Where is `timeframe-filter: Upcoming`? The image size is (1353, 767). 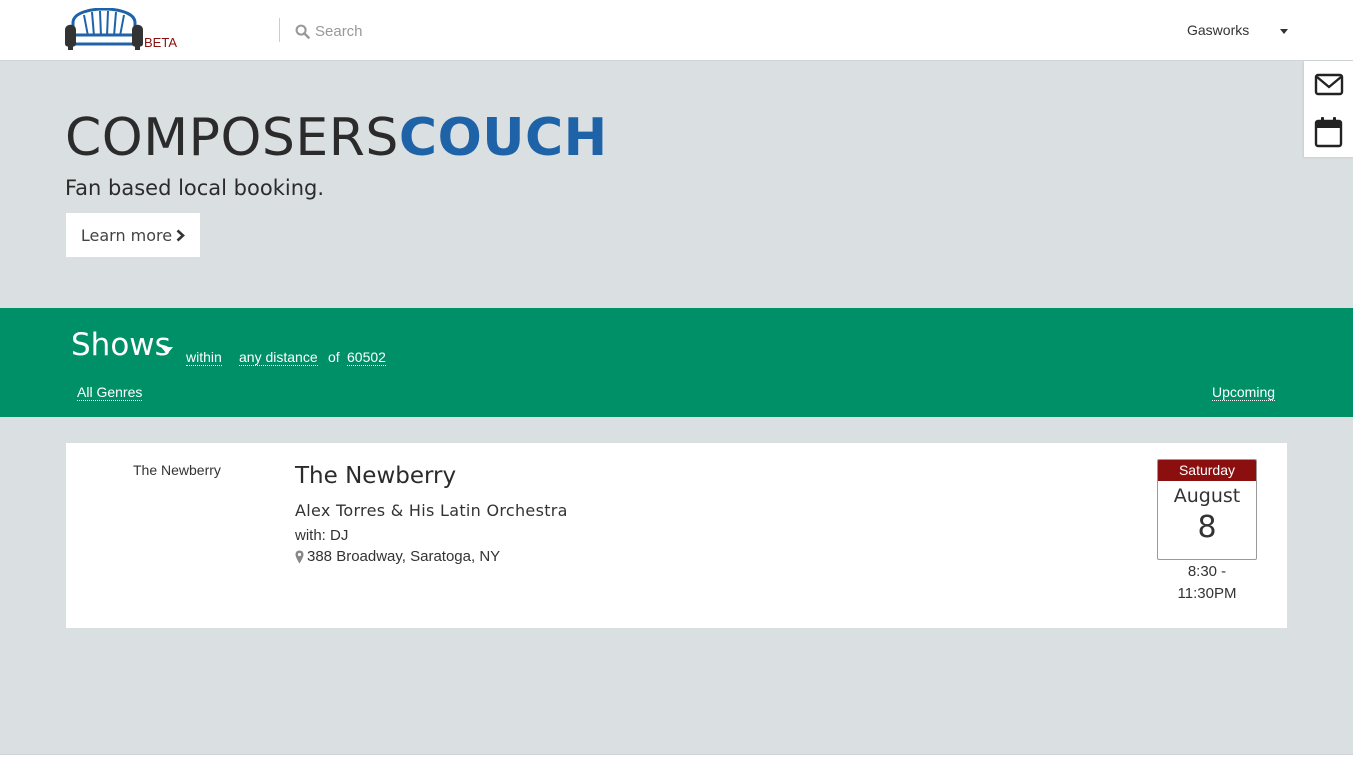 timeframe-filter: Upcoming is located at coordinates (1244, 392).